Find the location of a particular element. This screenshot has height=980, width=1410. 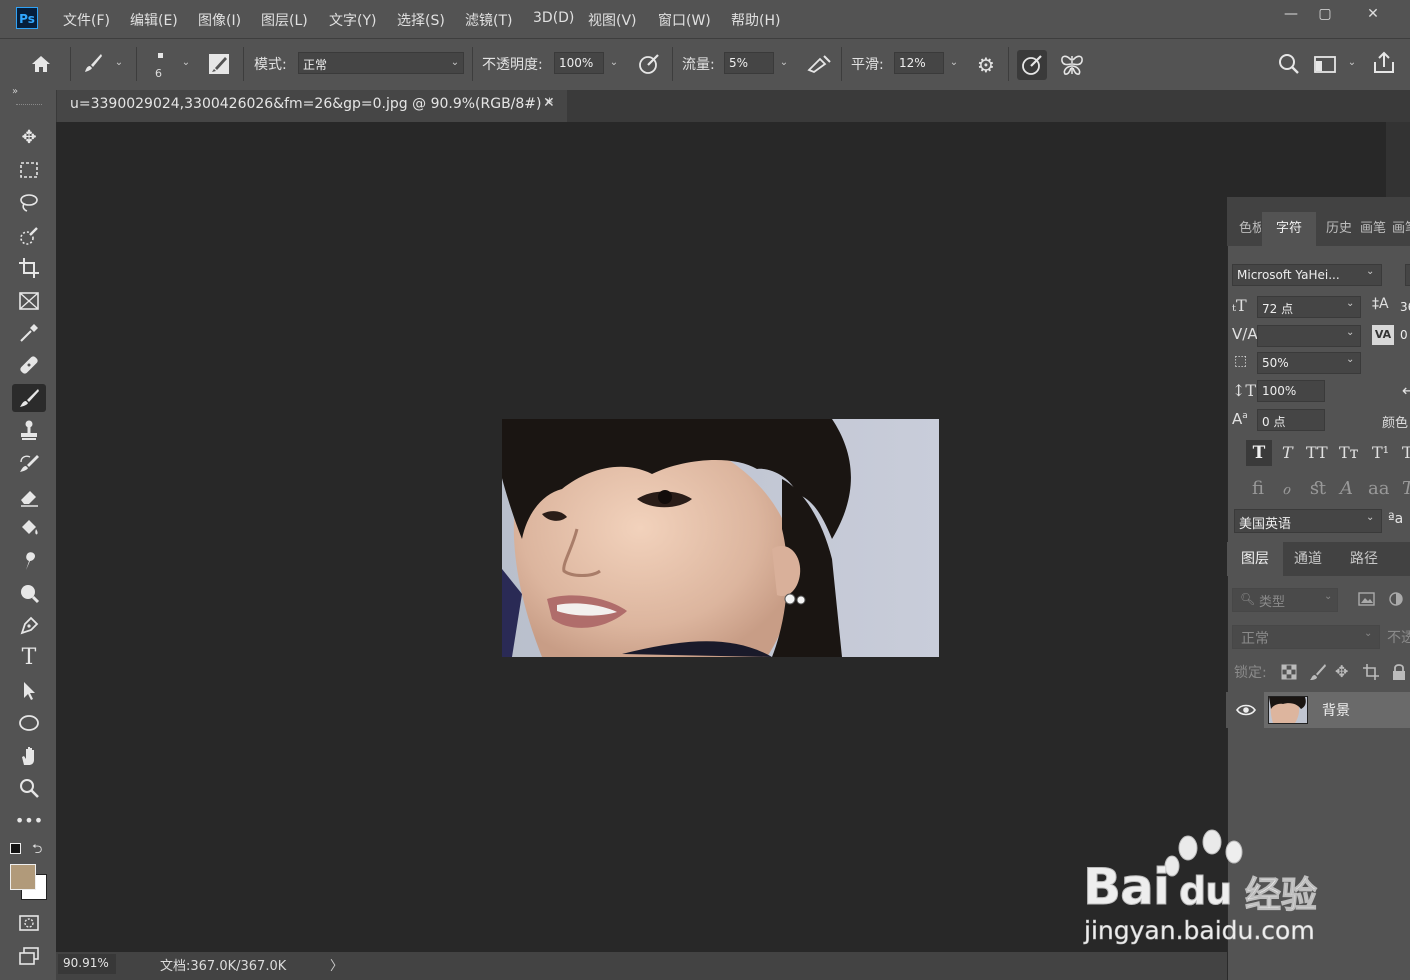

tab-history: 历史 is located at coordinates (1336, 229).